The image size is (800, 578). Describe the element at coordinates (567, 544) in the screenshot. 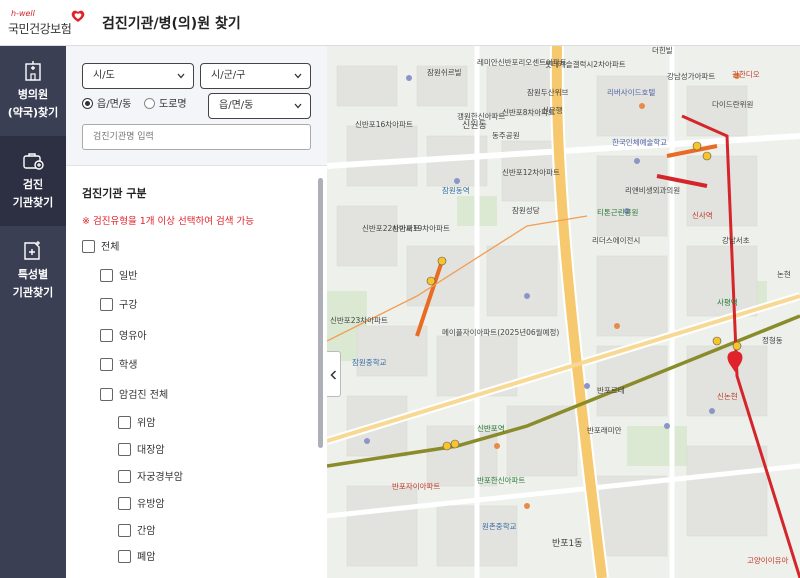

I see `map-label: 반포1동` at that location.